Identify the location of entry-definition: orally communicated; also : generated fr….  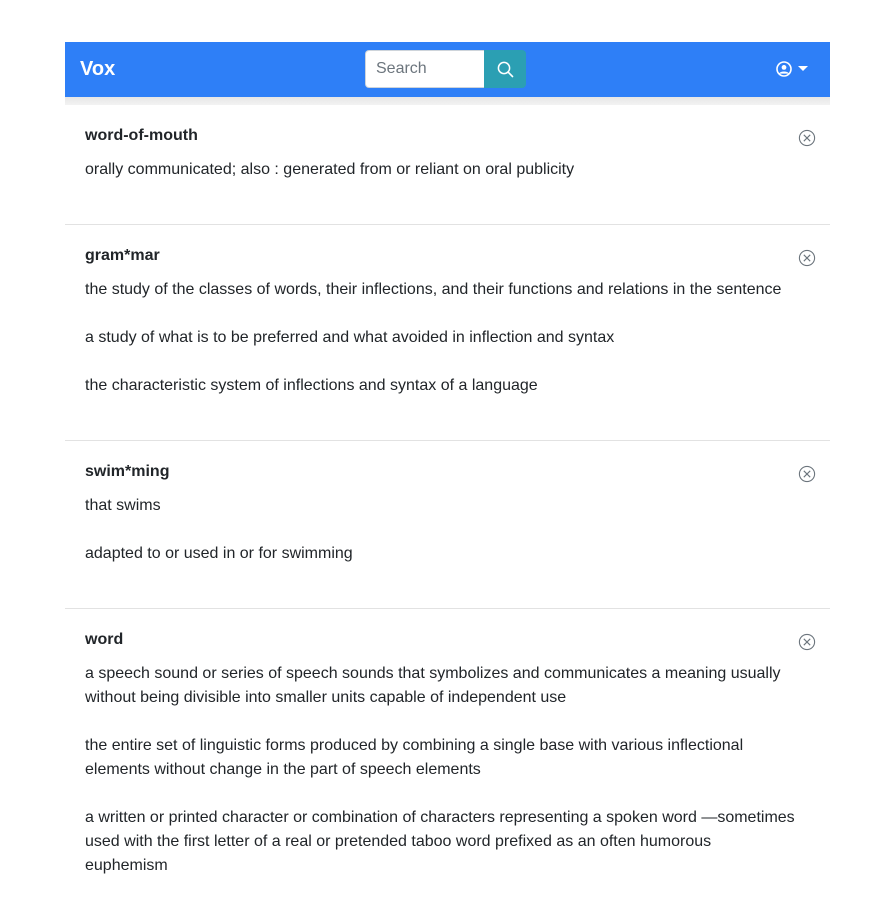
(330, 169).